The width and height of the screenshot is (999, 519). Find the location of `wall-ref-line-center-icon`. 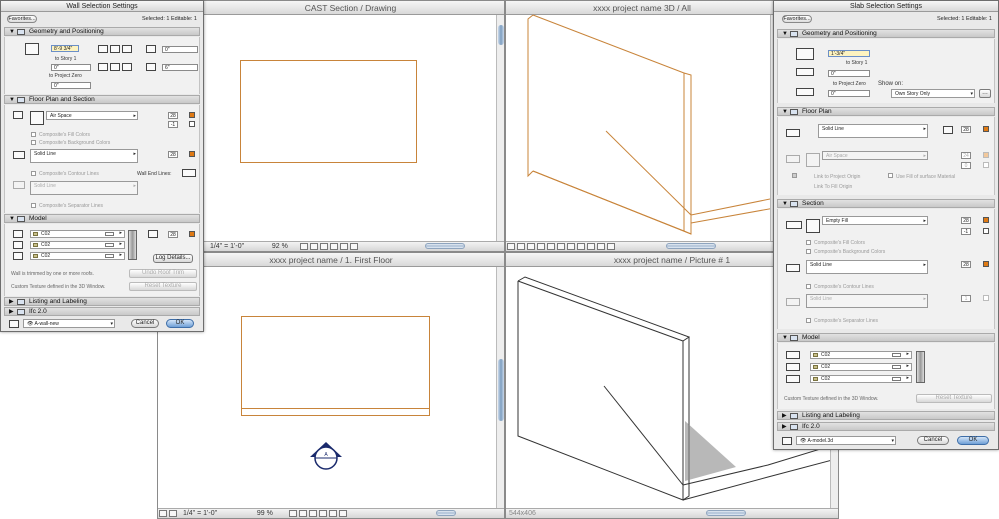

wall-ref-line-center-icon is located at coordinates (115, 49).